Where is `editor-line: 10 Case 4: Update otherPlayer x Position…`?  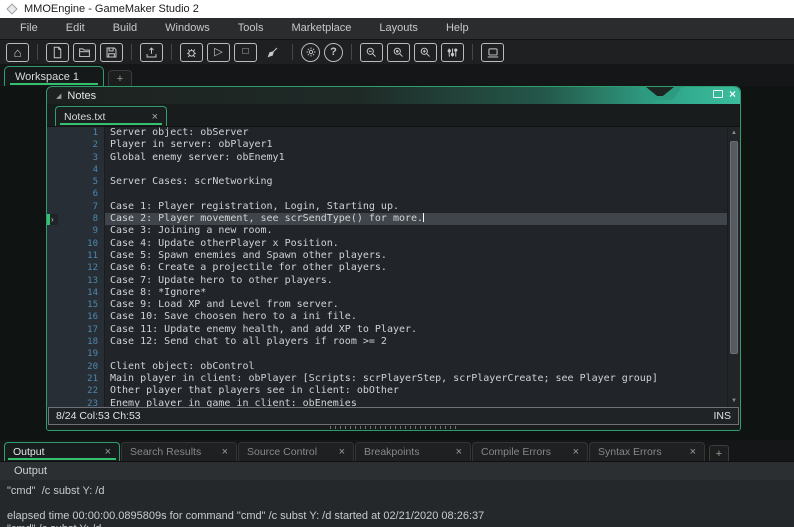
editor-line: 10 Case 4: Update otherPlayer x Position… is located at coordinates (387, 243).